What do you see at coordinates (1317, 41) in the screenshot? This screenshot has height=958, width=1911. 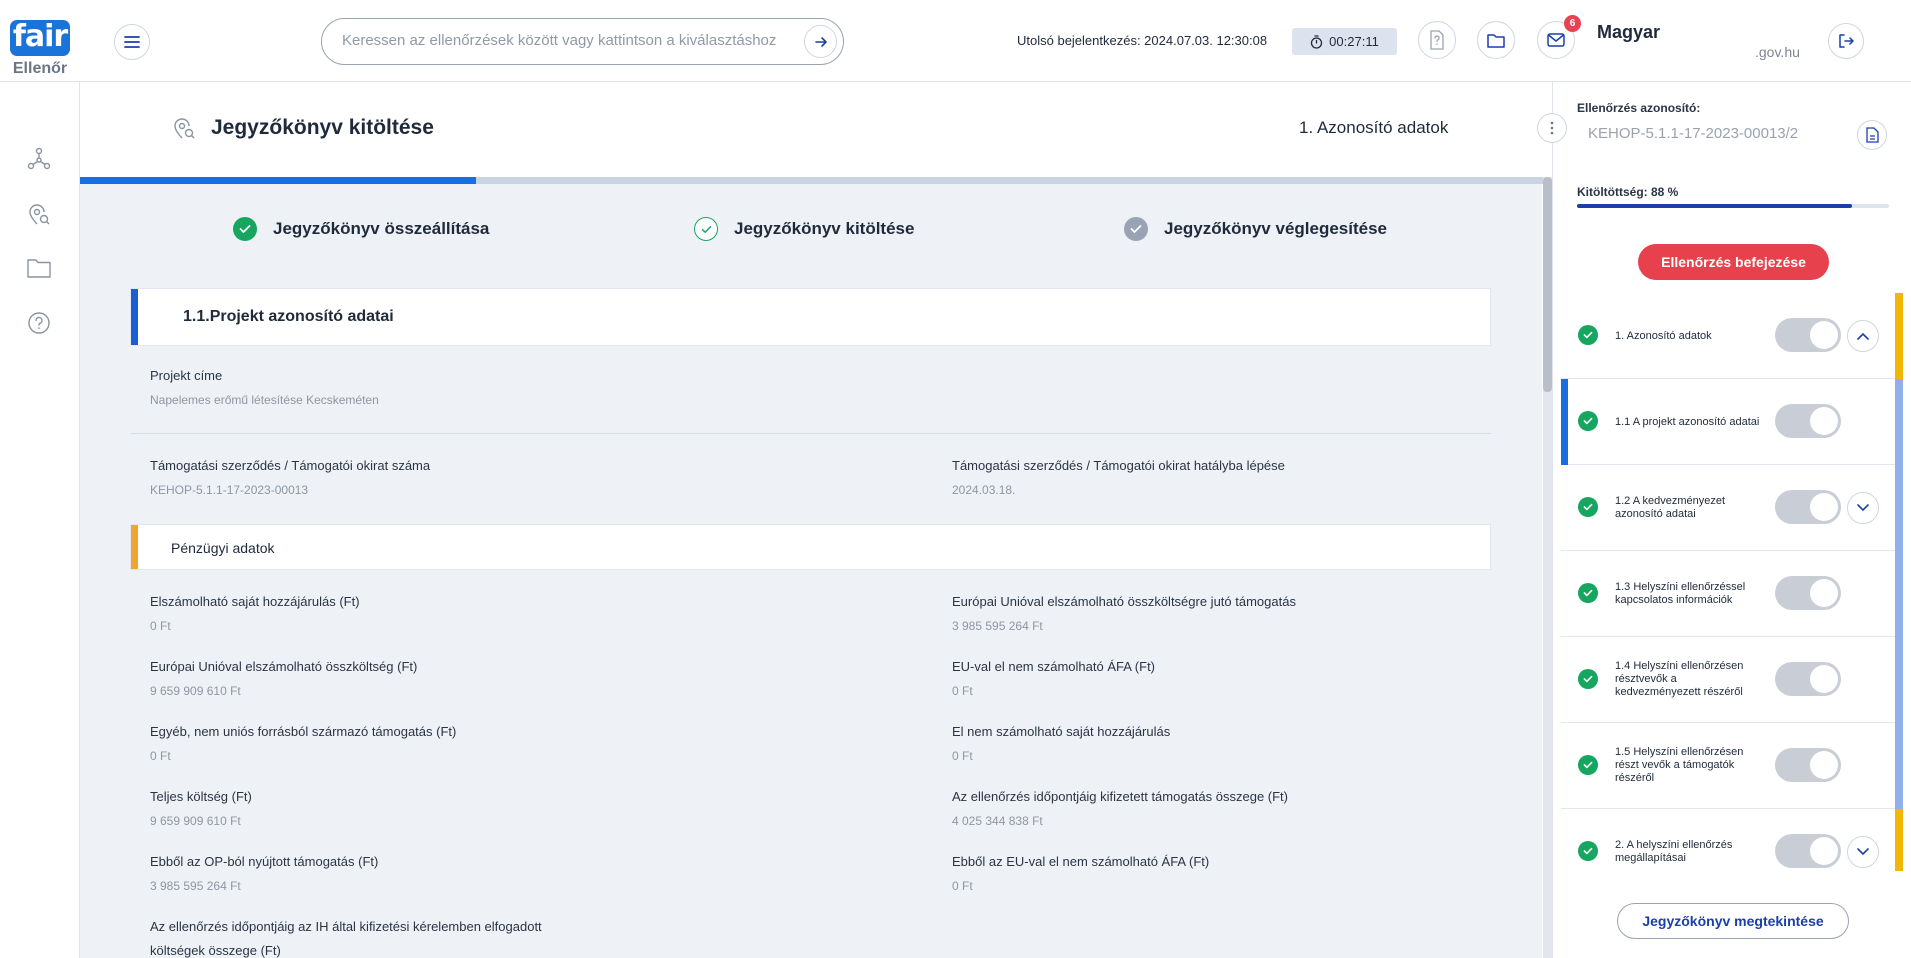 I see `stopwatch-icon` at bounding box center [1317, 41].